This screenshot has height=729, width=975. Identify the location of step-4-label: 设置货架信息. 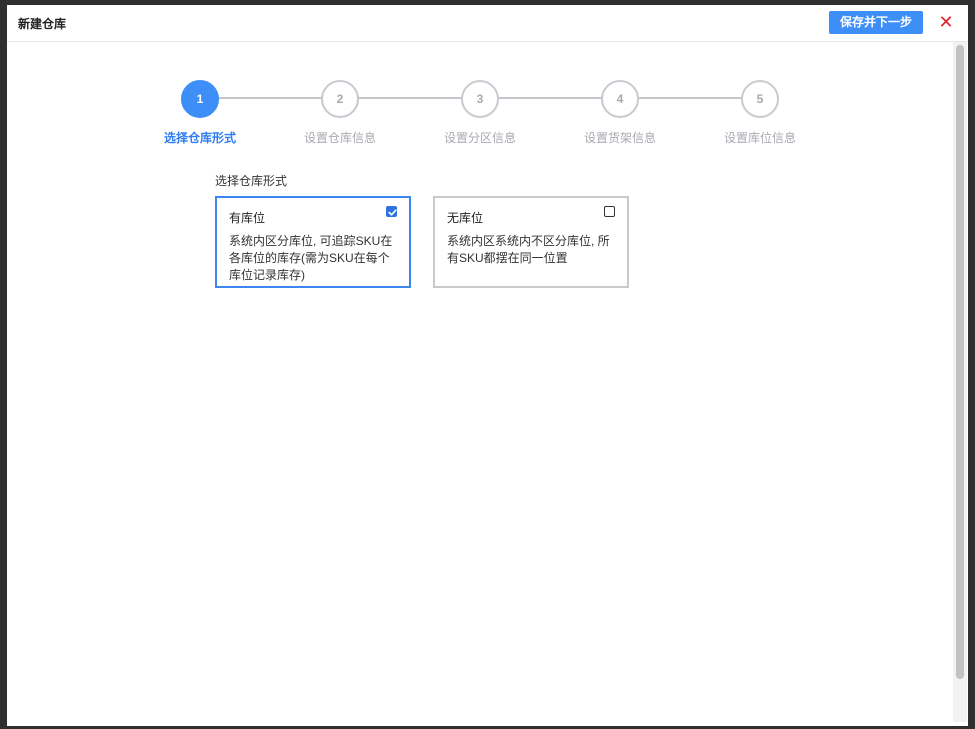
(619, 138).